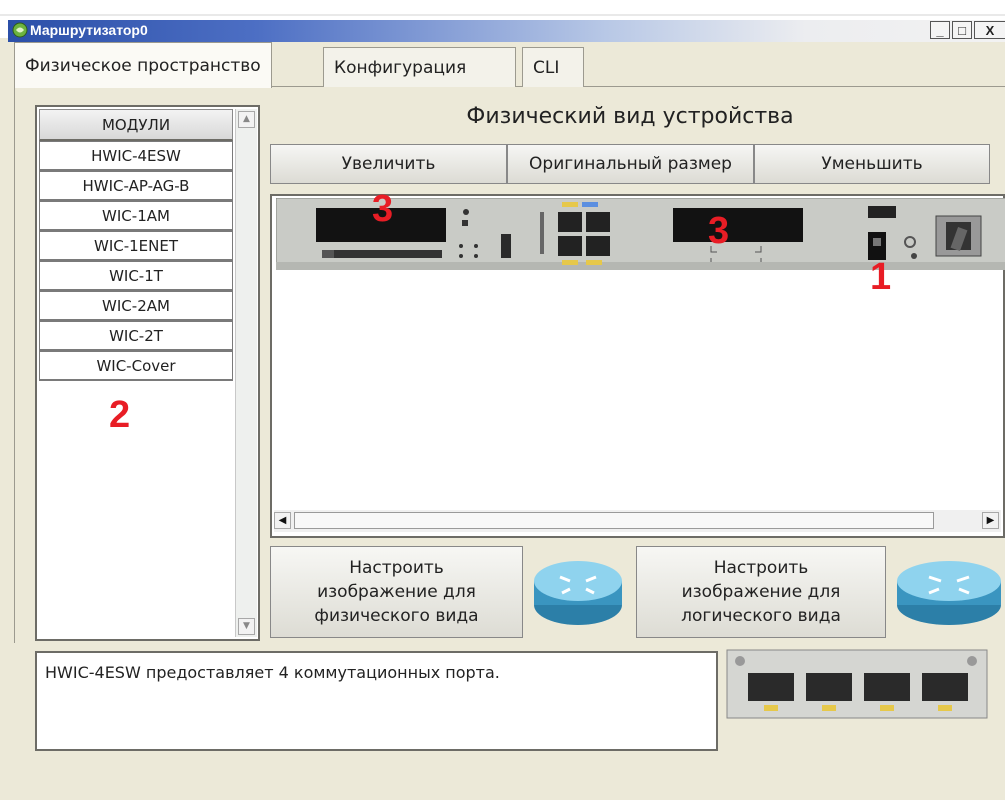 This screenshot has height=800, width=1005. Describe the element at coordinates (136, 125) in the screenshot. I see `modules-header: МОДУЛИ` at that location.